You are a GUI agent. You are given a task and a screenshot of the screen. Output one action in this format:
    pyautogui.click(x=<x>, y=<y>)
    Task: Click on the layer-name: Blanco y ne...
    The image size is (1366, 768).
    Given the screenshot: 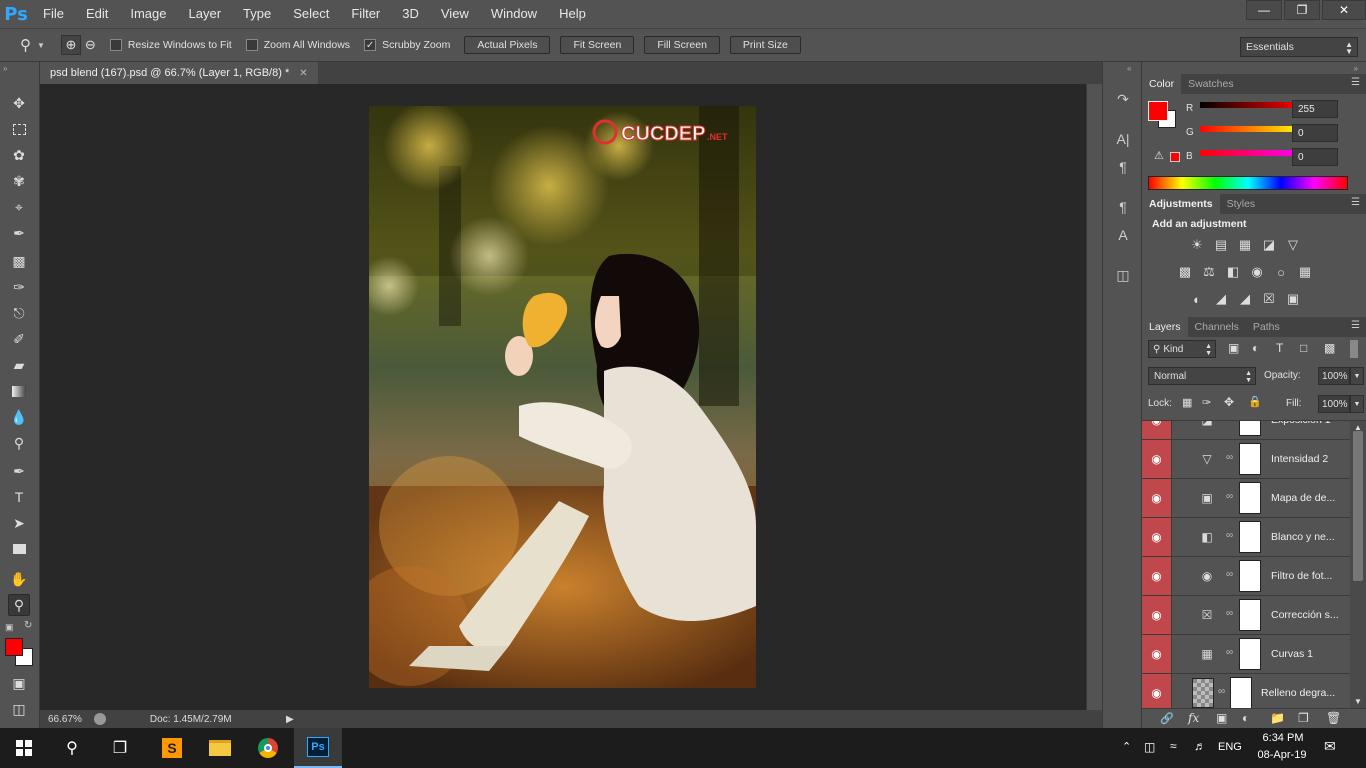 What is the action you would take?
    pyautogui.click(x=1303, y=537)
    